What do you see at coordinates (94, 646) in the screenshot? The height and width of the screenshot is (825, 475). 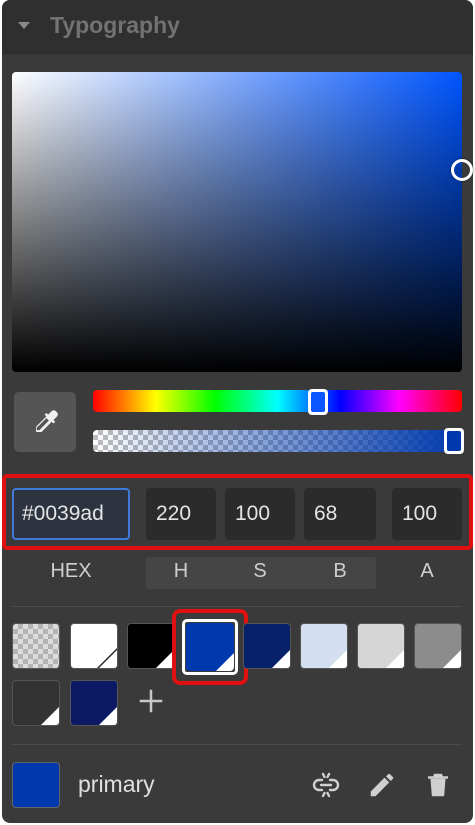 I see `swatch-white` at bounding box center [94, 646].